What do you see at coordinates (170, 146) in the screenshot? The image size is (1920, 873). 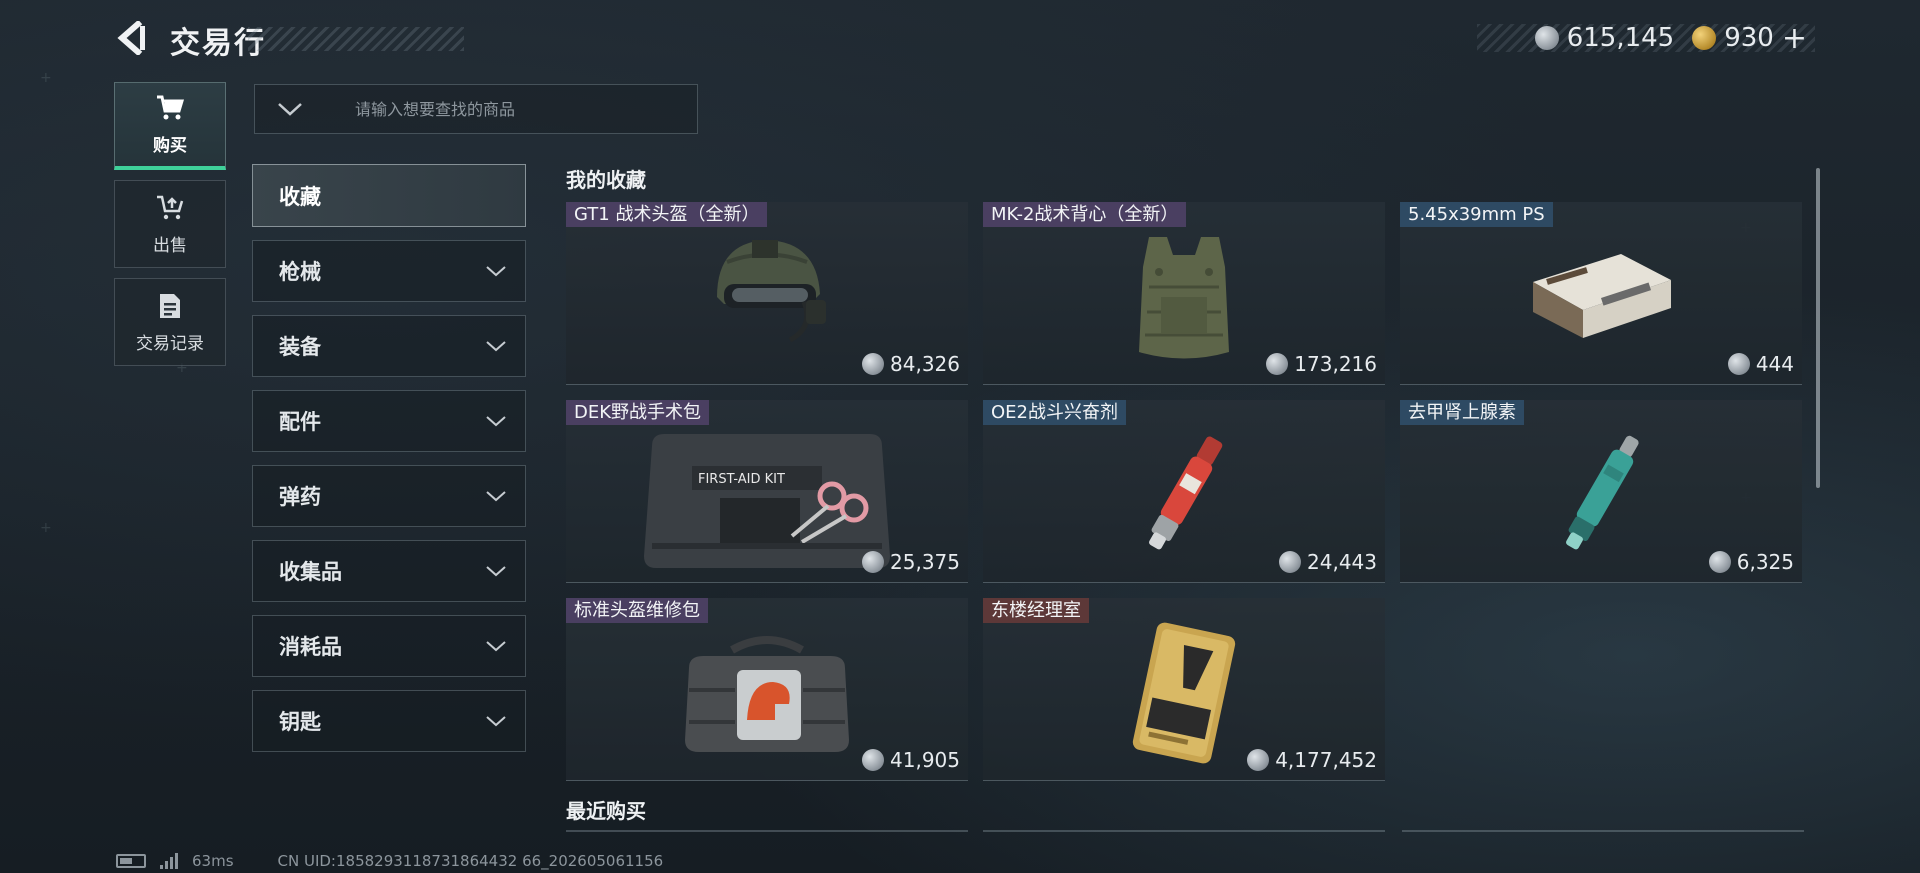 I see `nav-buy-label: 购买` at bounding box center [170, 146].